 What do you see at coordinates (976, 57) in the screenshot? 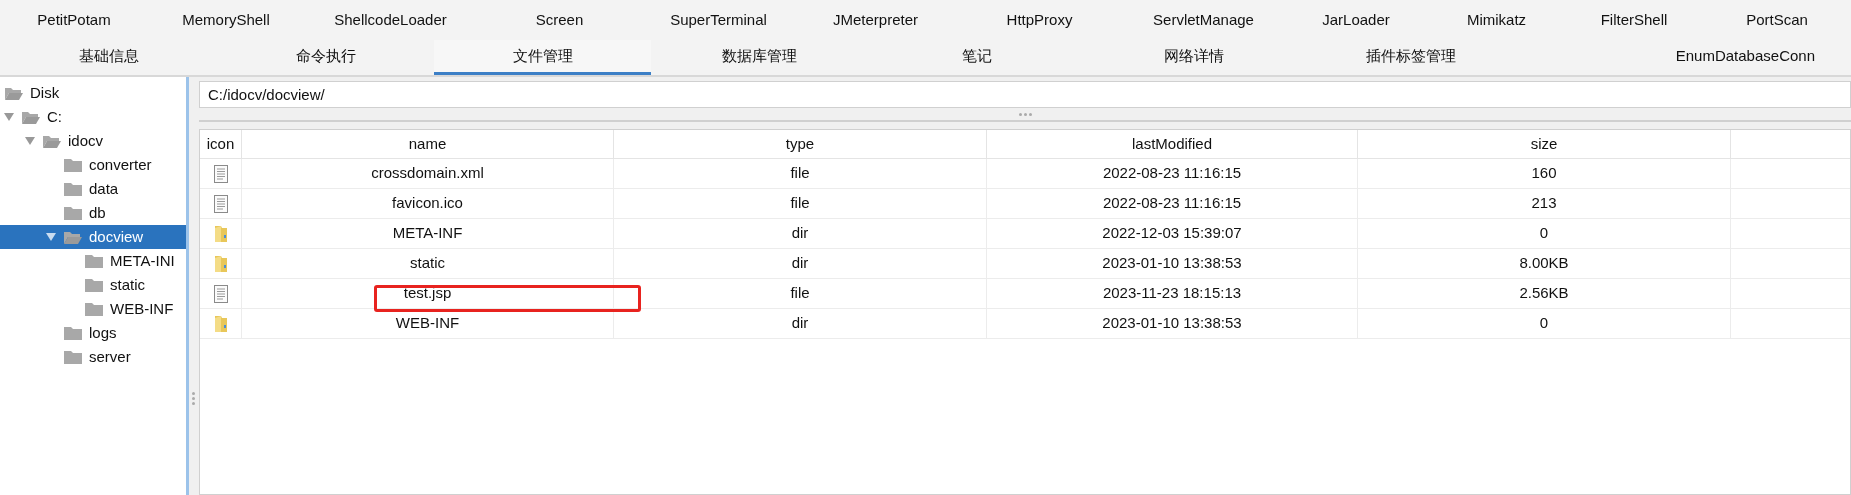
I see `tab: 笔记` at bounding box center [976, 57].